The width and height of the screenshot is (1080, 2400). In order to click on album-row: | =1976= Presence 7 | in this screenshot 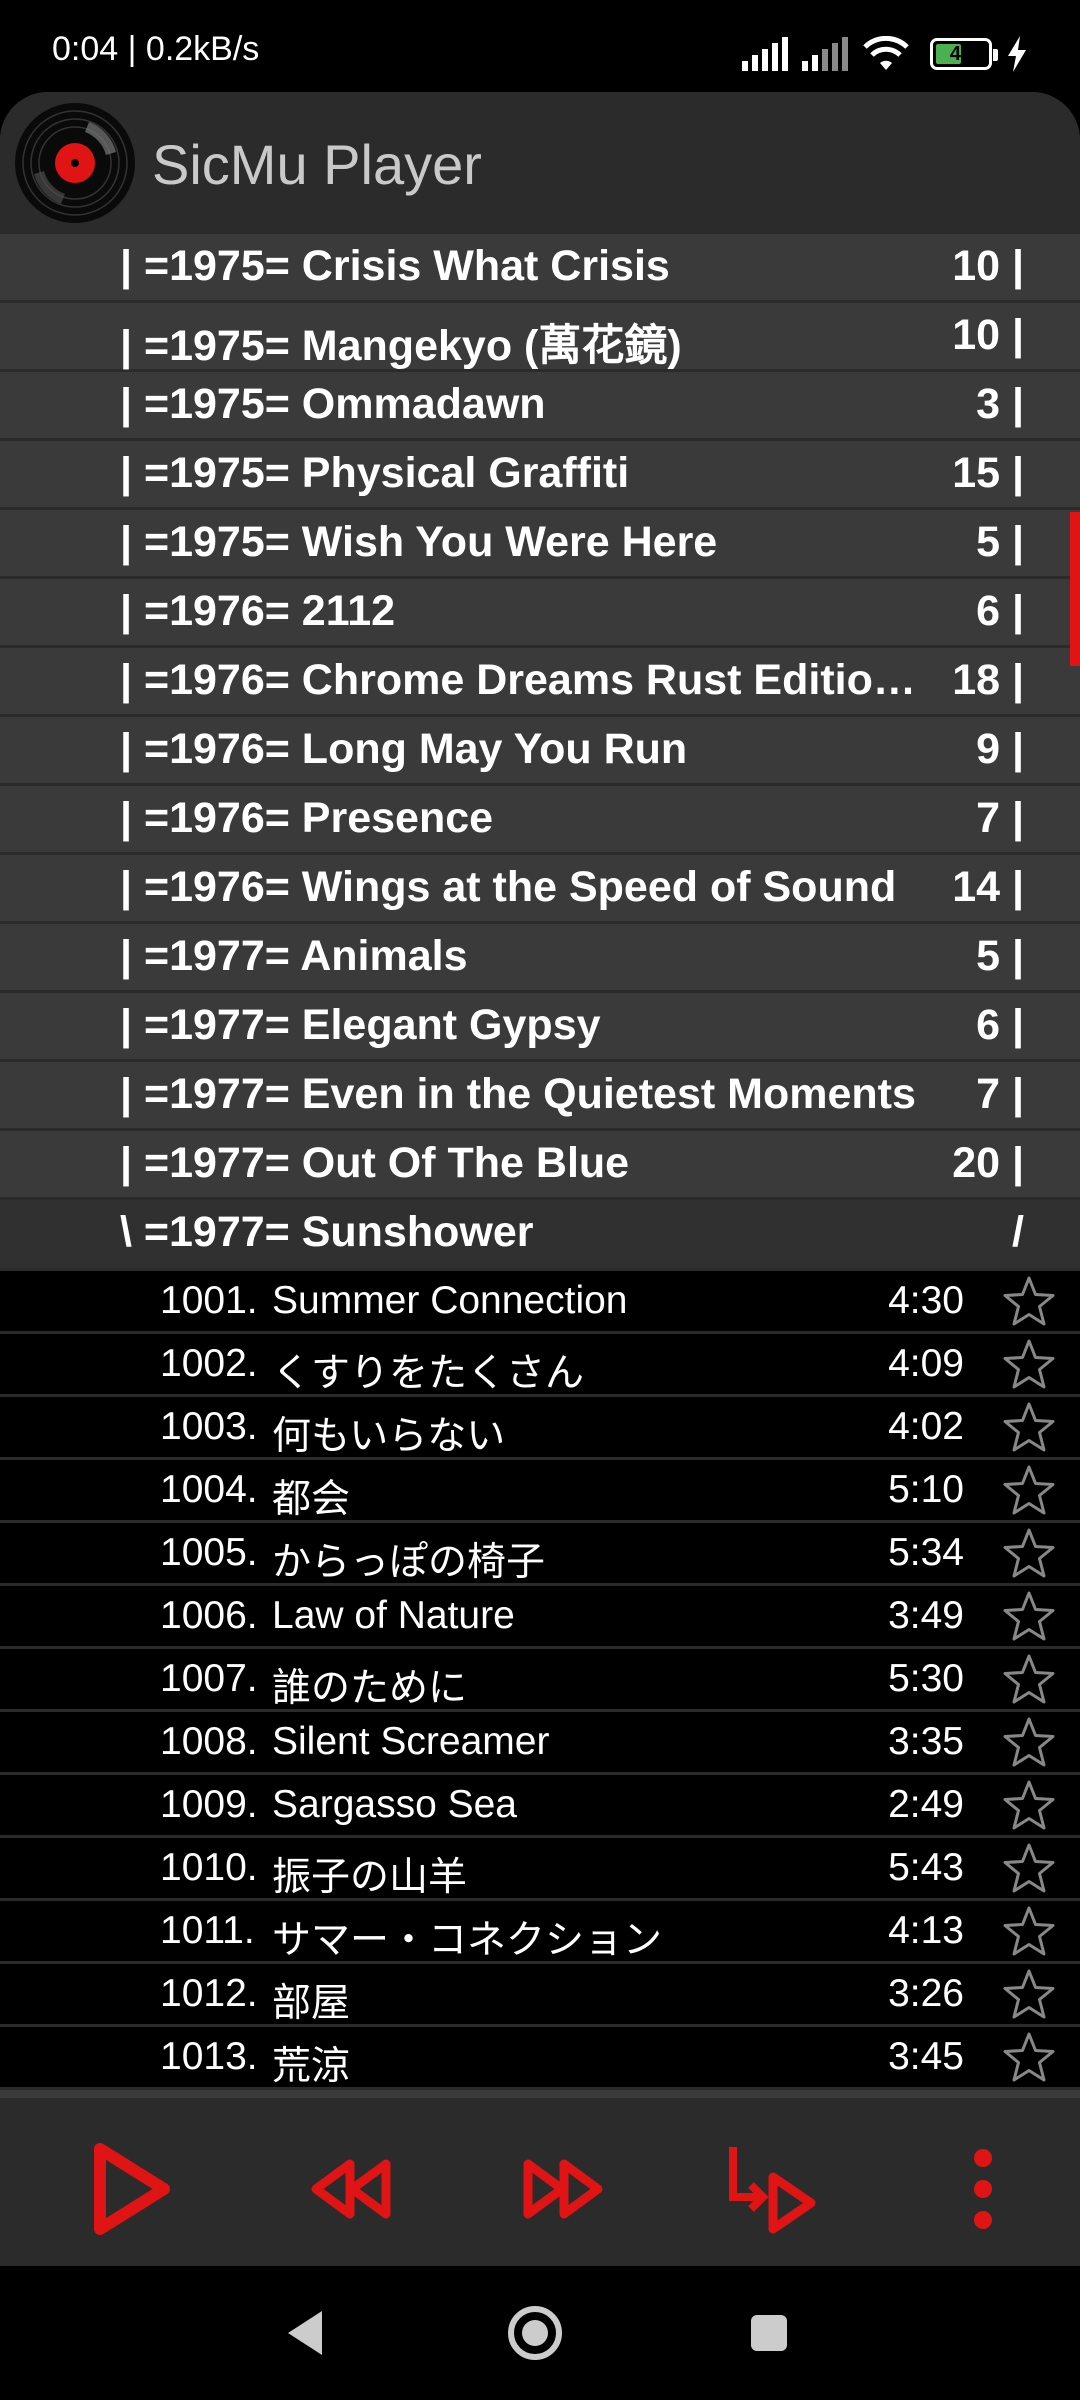, I will do `click(540, 819)`.